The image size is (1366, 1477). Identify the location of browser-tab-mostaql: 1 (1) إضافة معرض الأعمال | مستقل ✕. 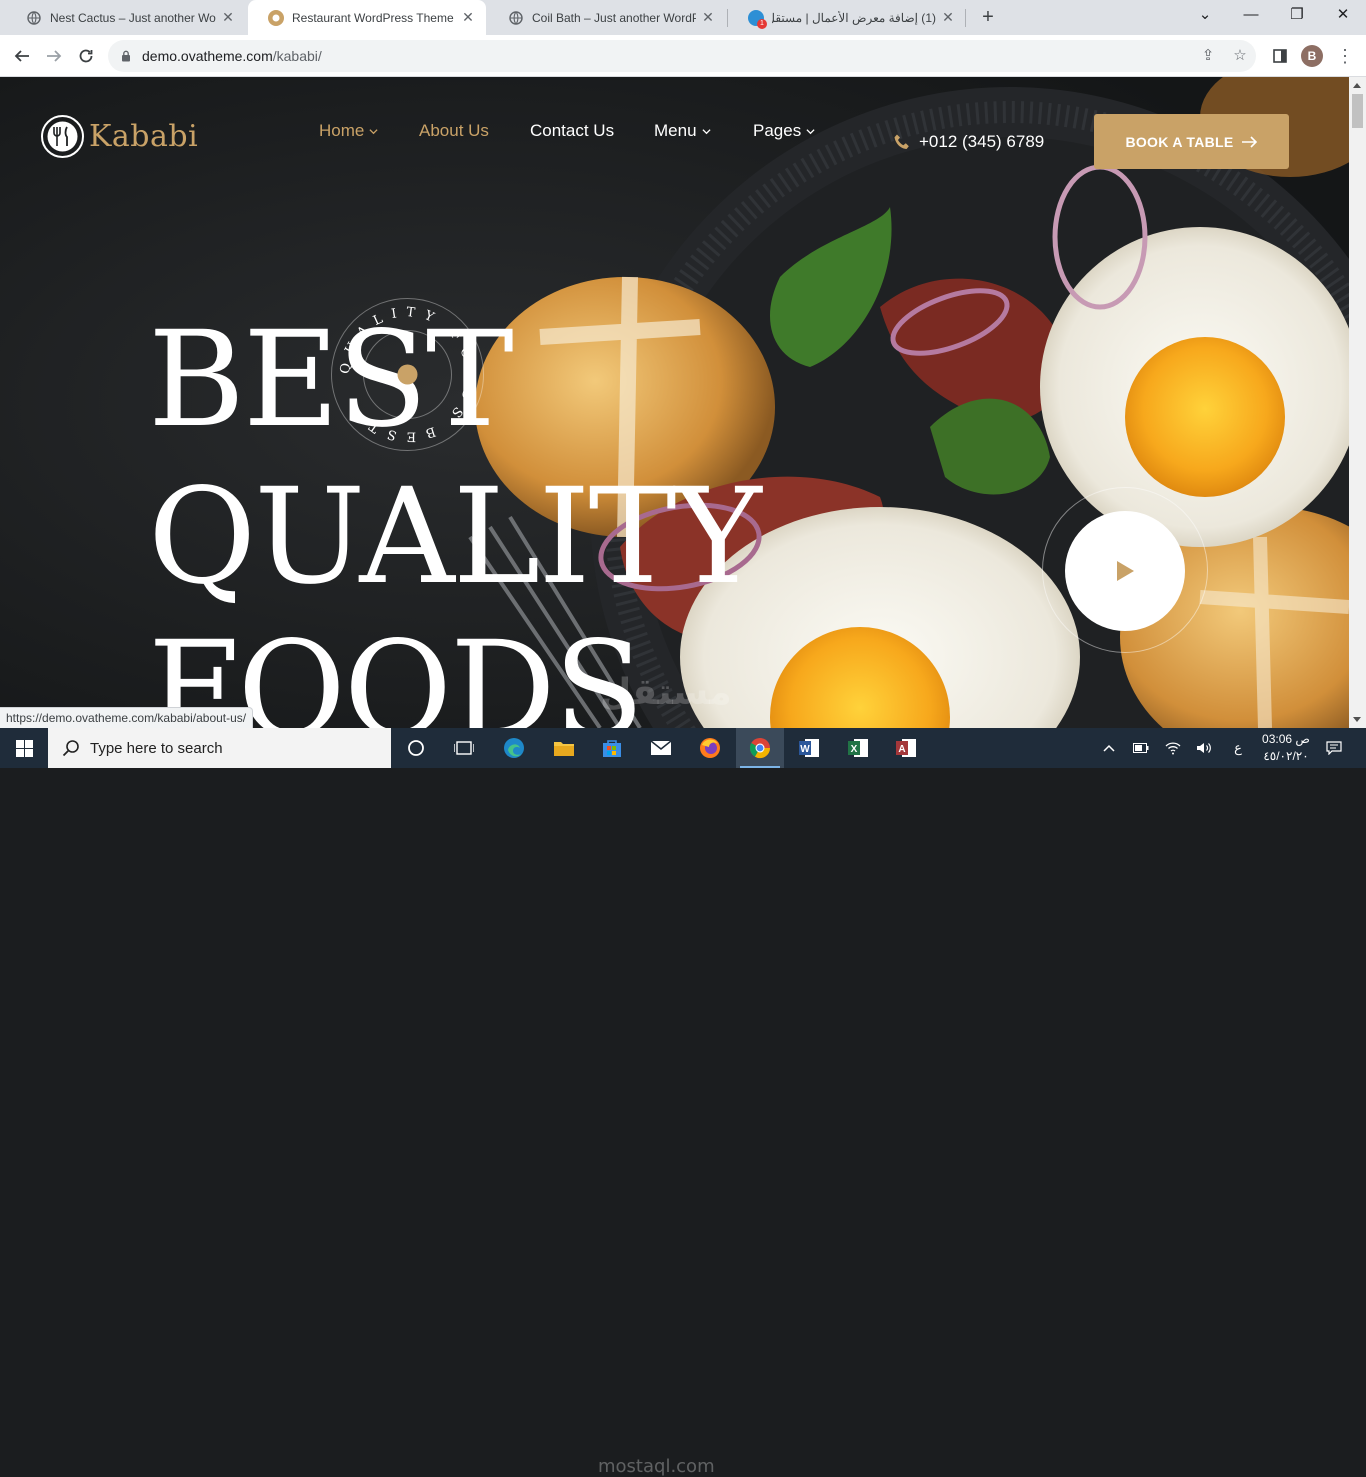
(847, 17).